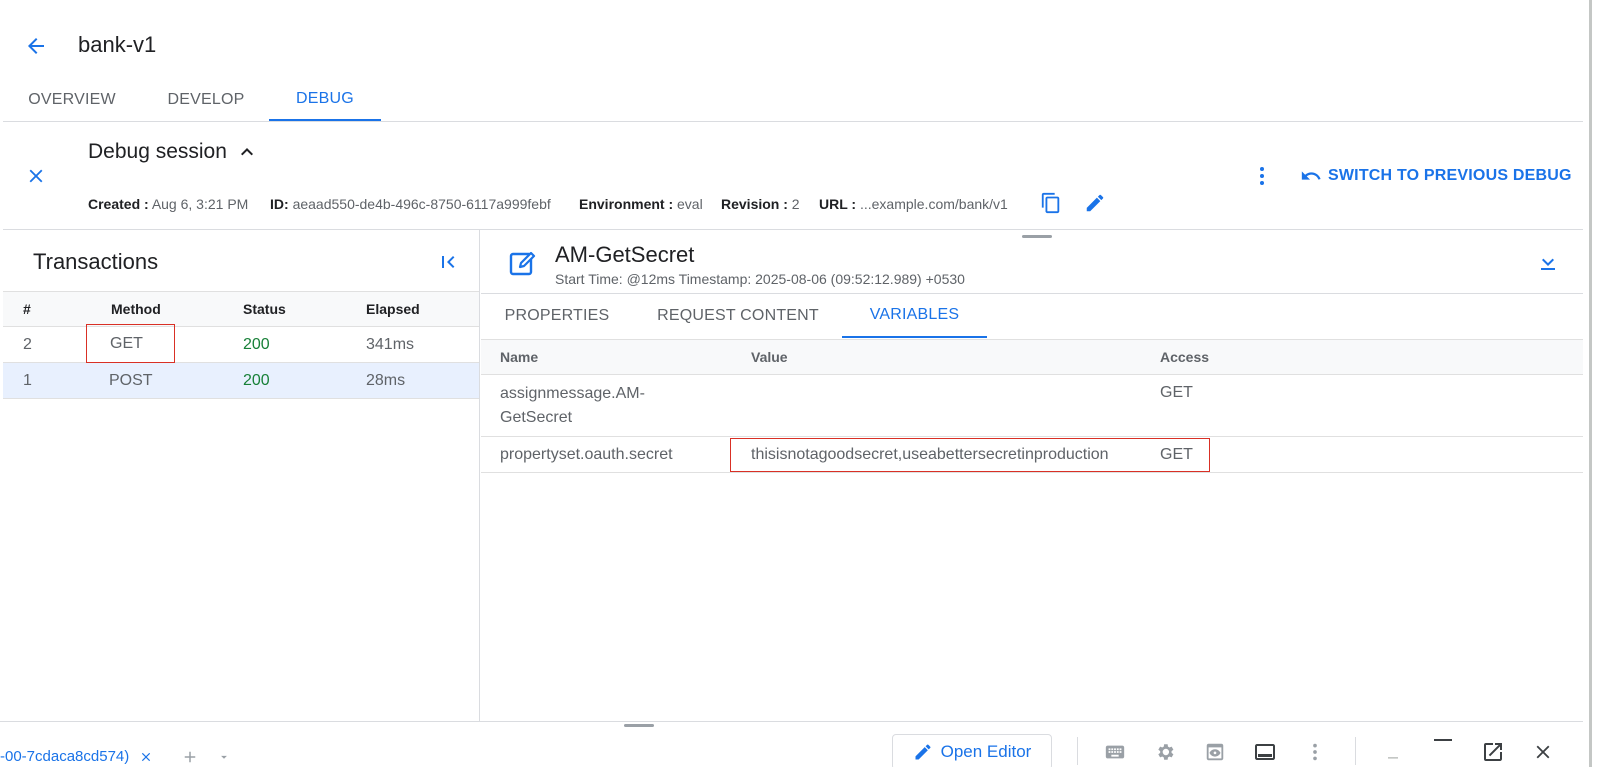  I want to click on environment-meta: Environment : eval, so click(641, 204).